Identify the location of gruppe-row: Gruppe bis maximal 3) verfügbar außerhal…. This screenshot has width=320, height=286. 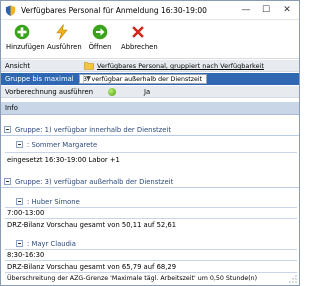
(150, 79).